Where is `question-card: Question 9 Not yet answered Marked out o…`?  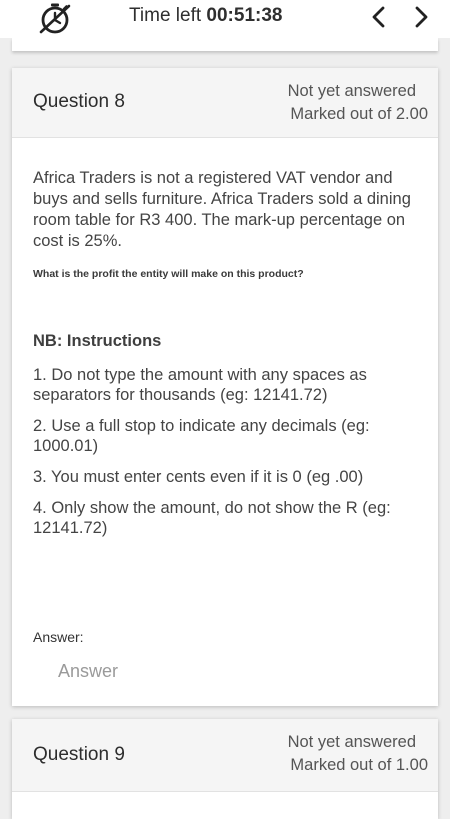 question-card: Question 9 Not yet answered Marked out o… is located at coordinates (225, 769).